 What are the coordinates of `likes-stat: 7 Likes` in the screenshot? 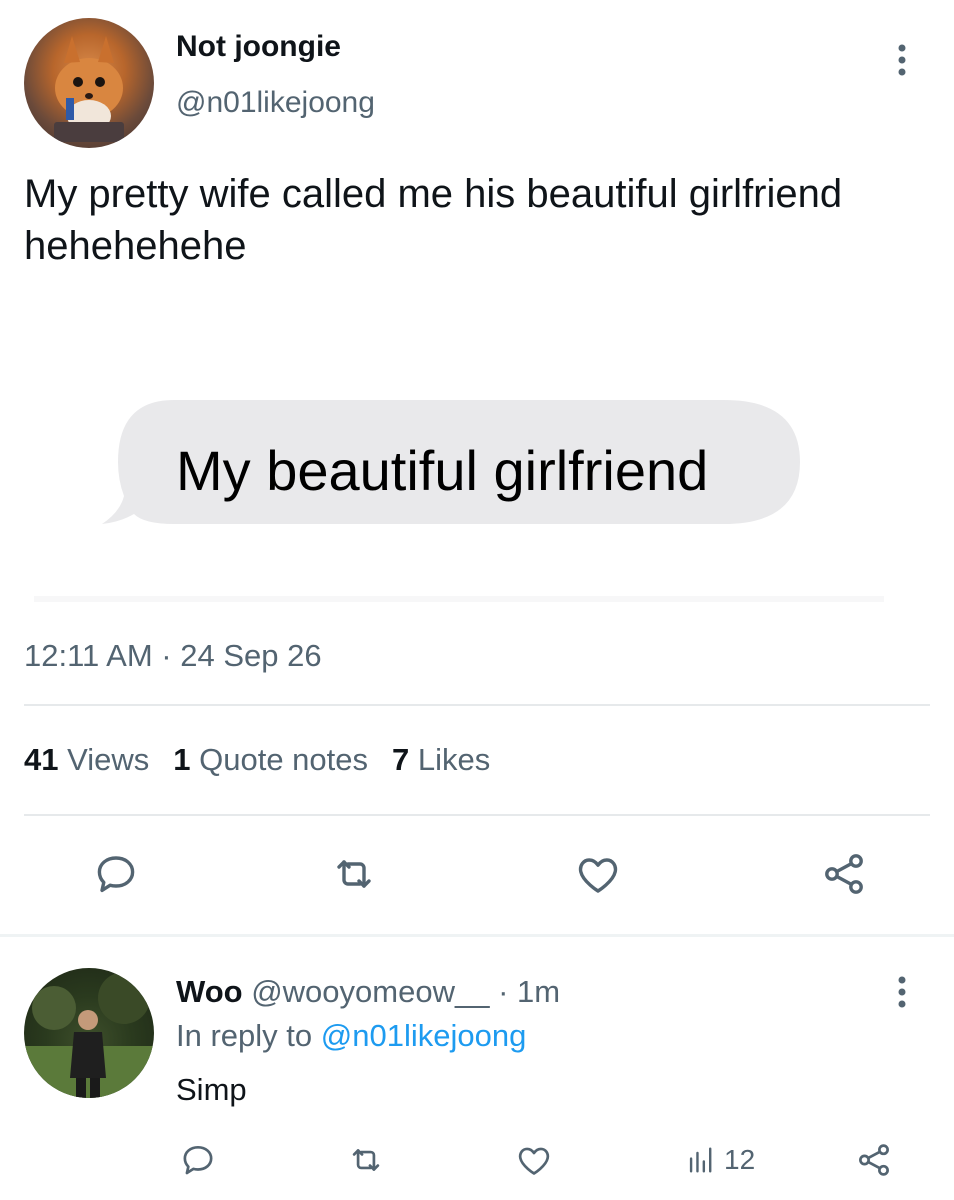 It's located at (441, 759).